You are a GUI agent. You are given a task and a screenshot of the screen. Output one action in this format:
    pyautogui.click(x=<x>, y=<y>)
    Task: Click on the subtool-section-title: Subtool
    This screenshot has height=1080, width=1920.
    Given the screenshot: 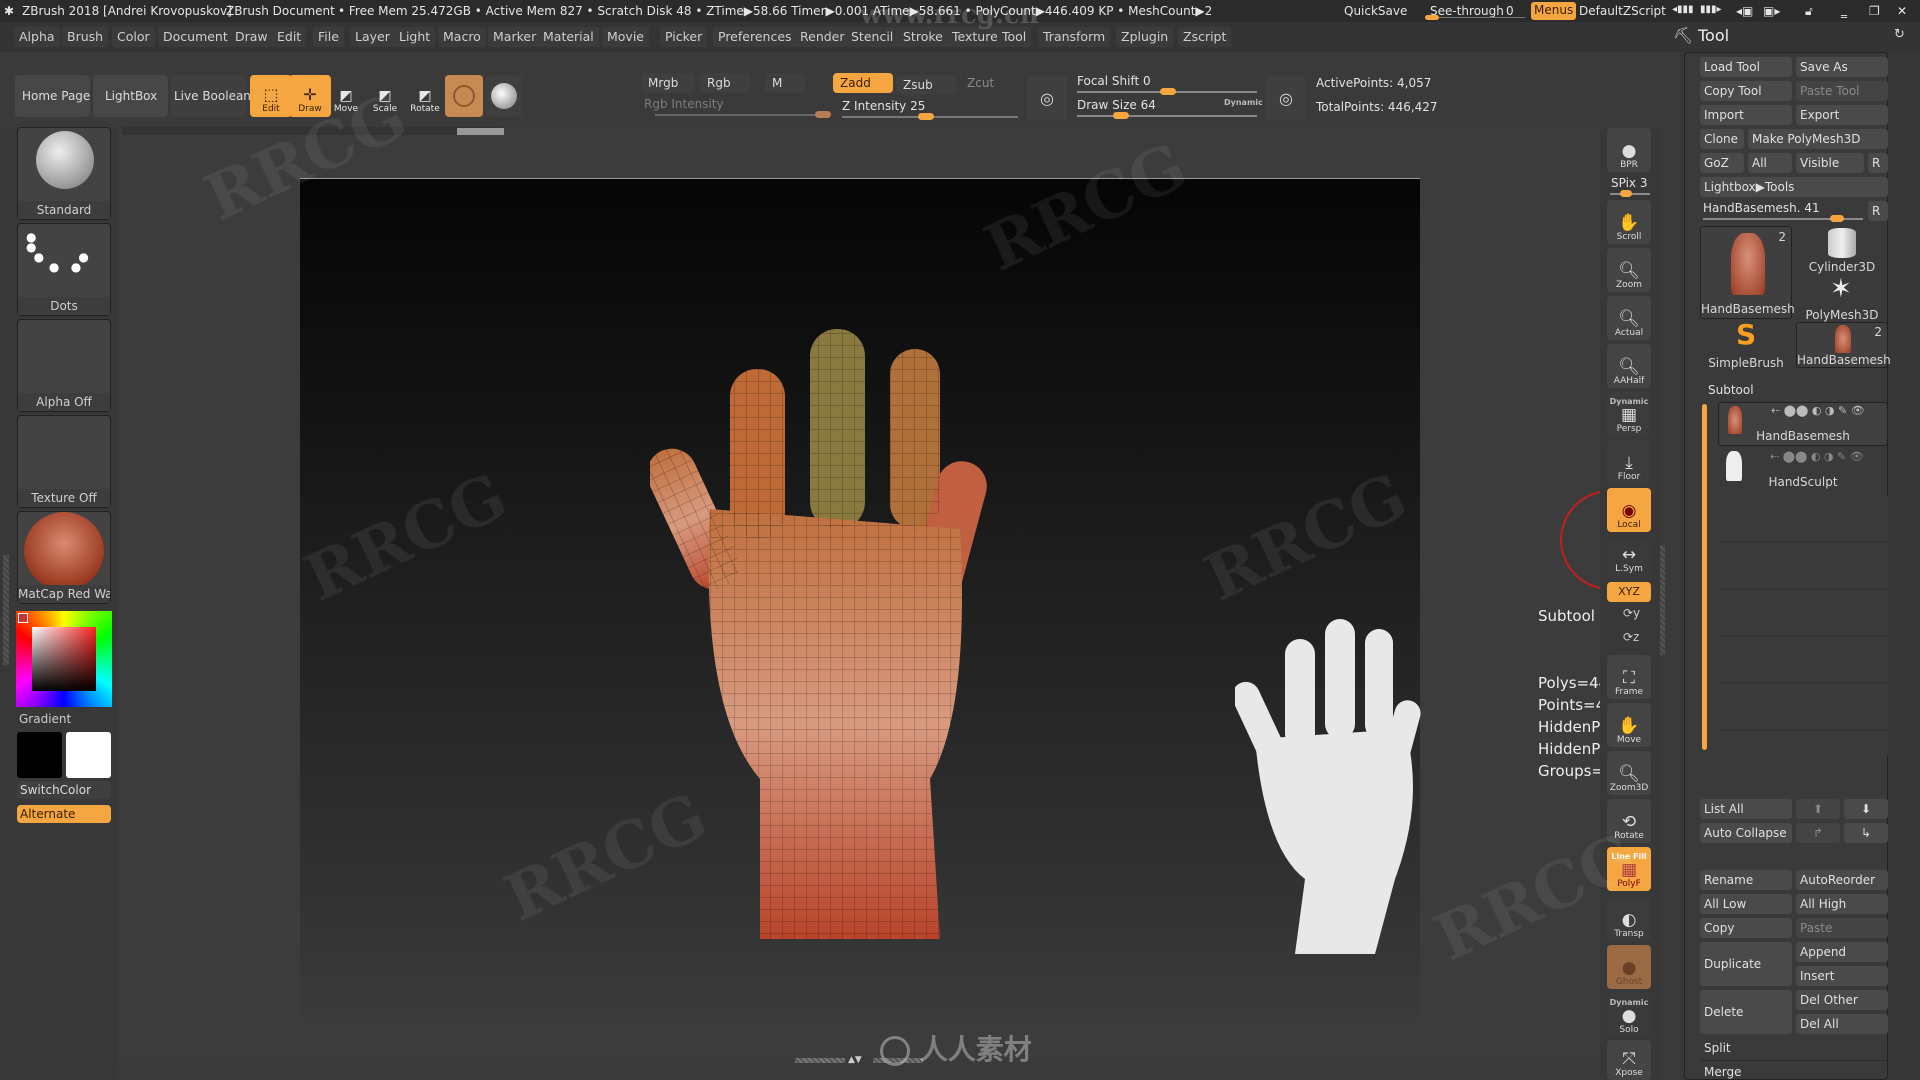 What is the action you would take?
    pyautogui.click(x=1731, y=390)
    